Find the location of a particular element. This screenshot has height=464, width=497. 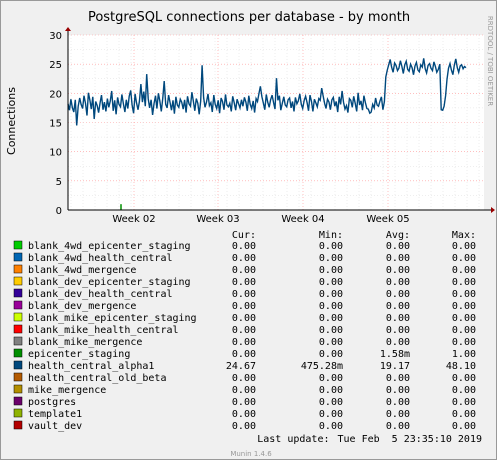

x-ticks: Week 02 Week 03 Week 04 Week 05 is located at coordinates (260, 219).